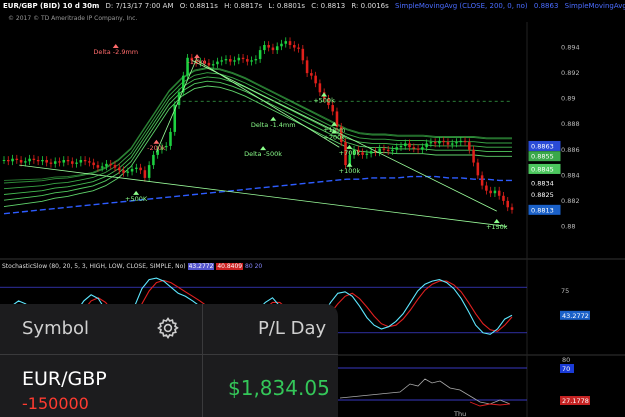 The image size is (625, 417). I want to click on lower-badge-label: 27.1778, so click(575, 401).